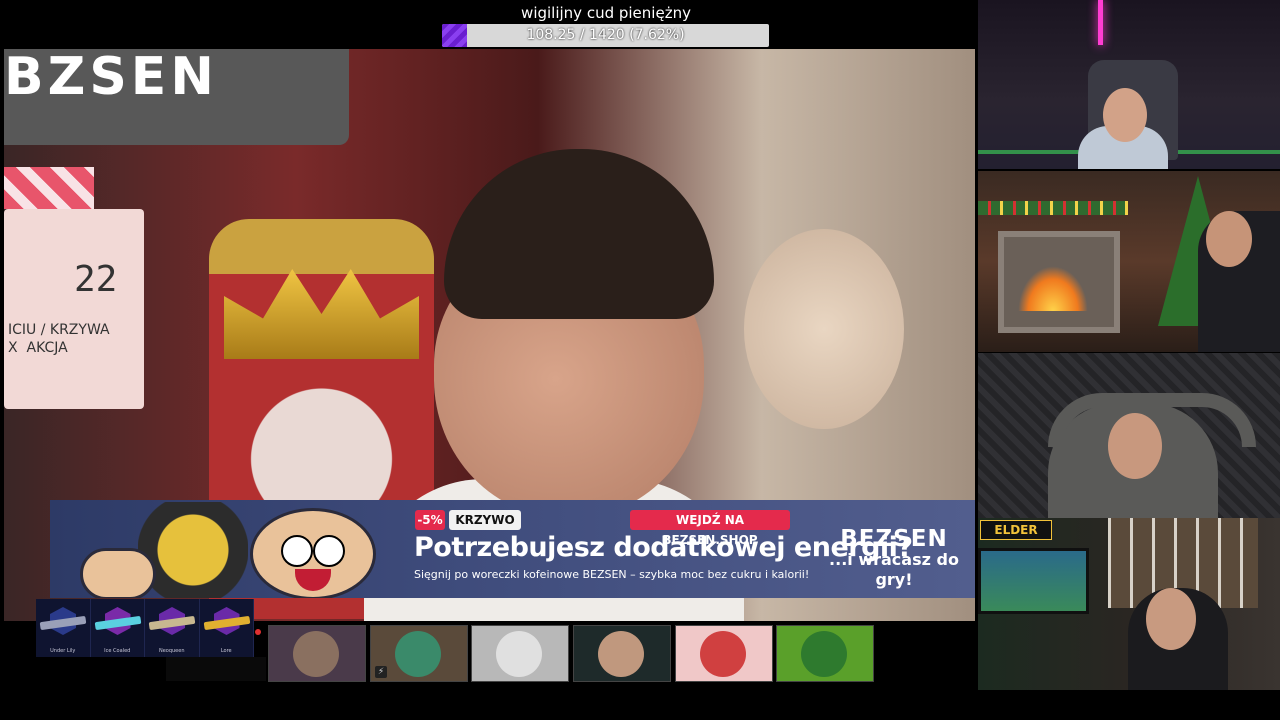  Describe the element at coordinates (1053, 288) in the screenshot. I see `fire-icon` at that location.